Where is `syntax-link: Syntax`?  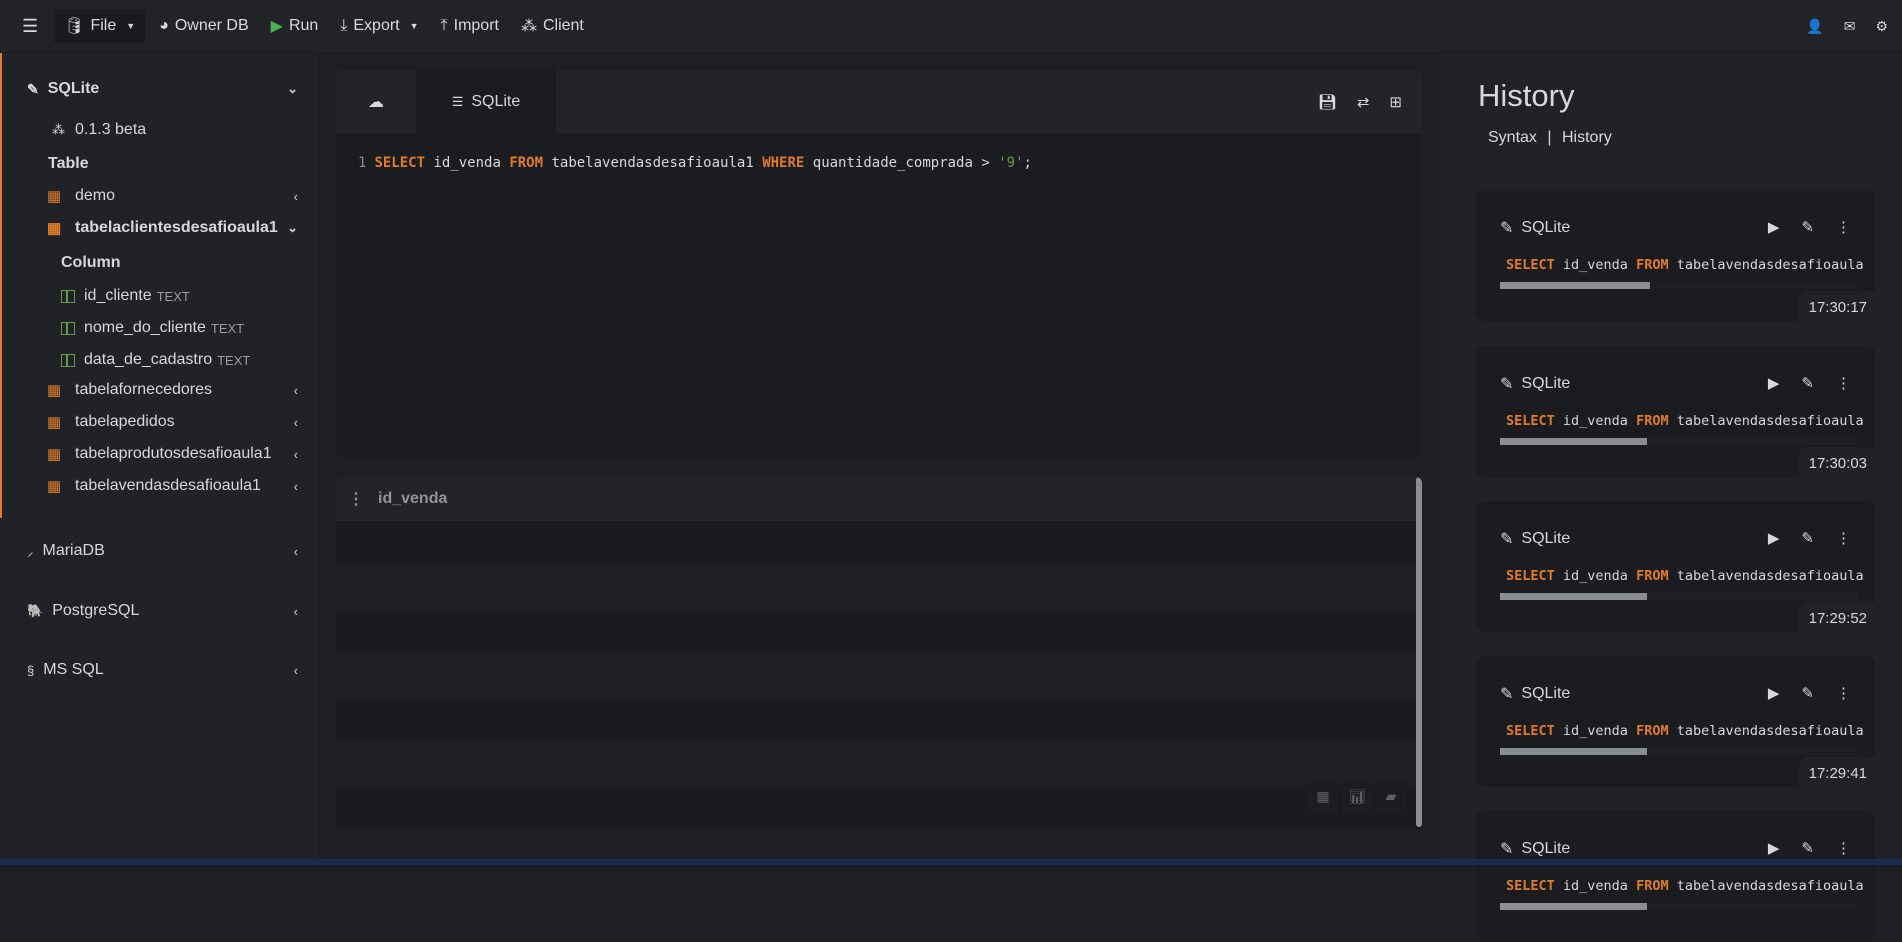 syntax-link: Syntax is located at coordinates (1512, 137).